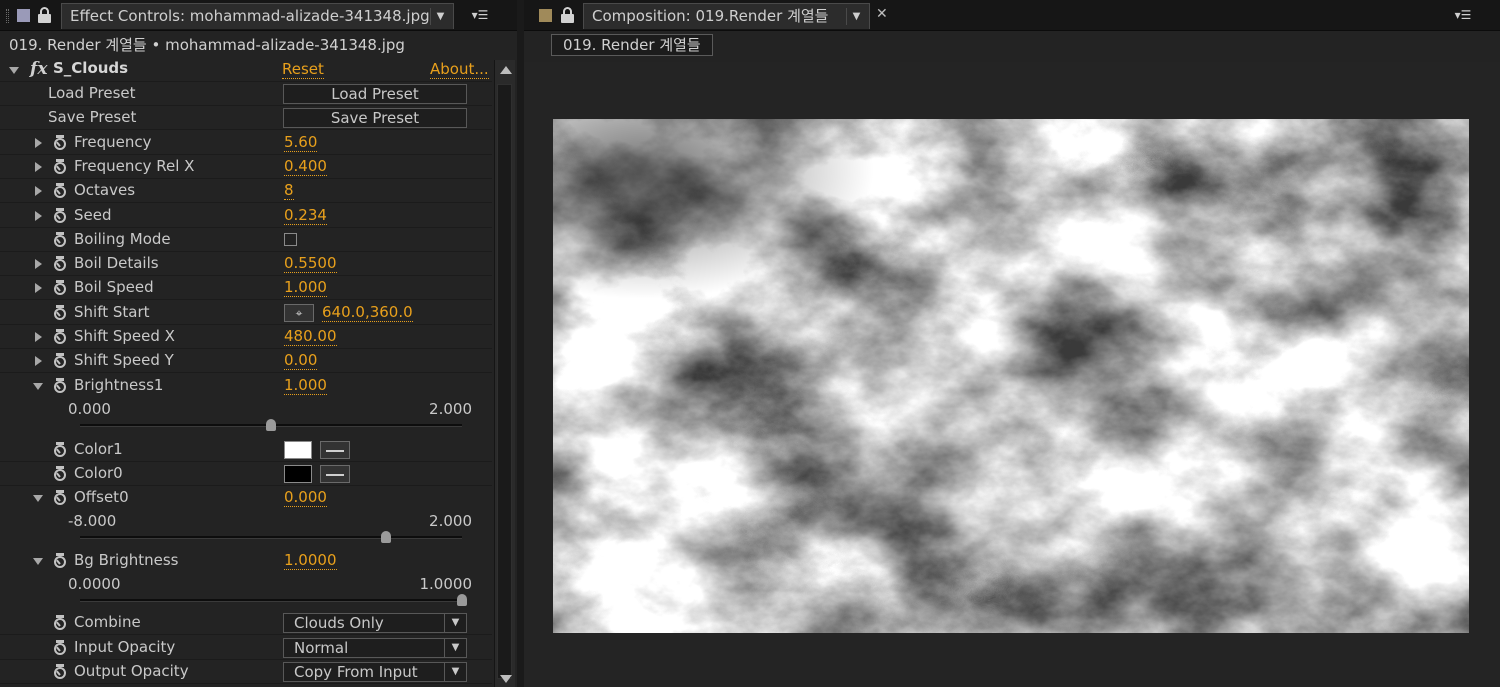 The height and width of the screenshot is (687, 1500). I want to click on fx-icon: fx, so click(38, 69).